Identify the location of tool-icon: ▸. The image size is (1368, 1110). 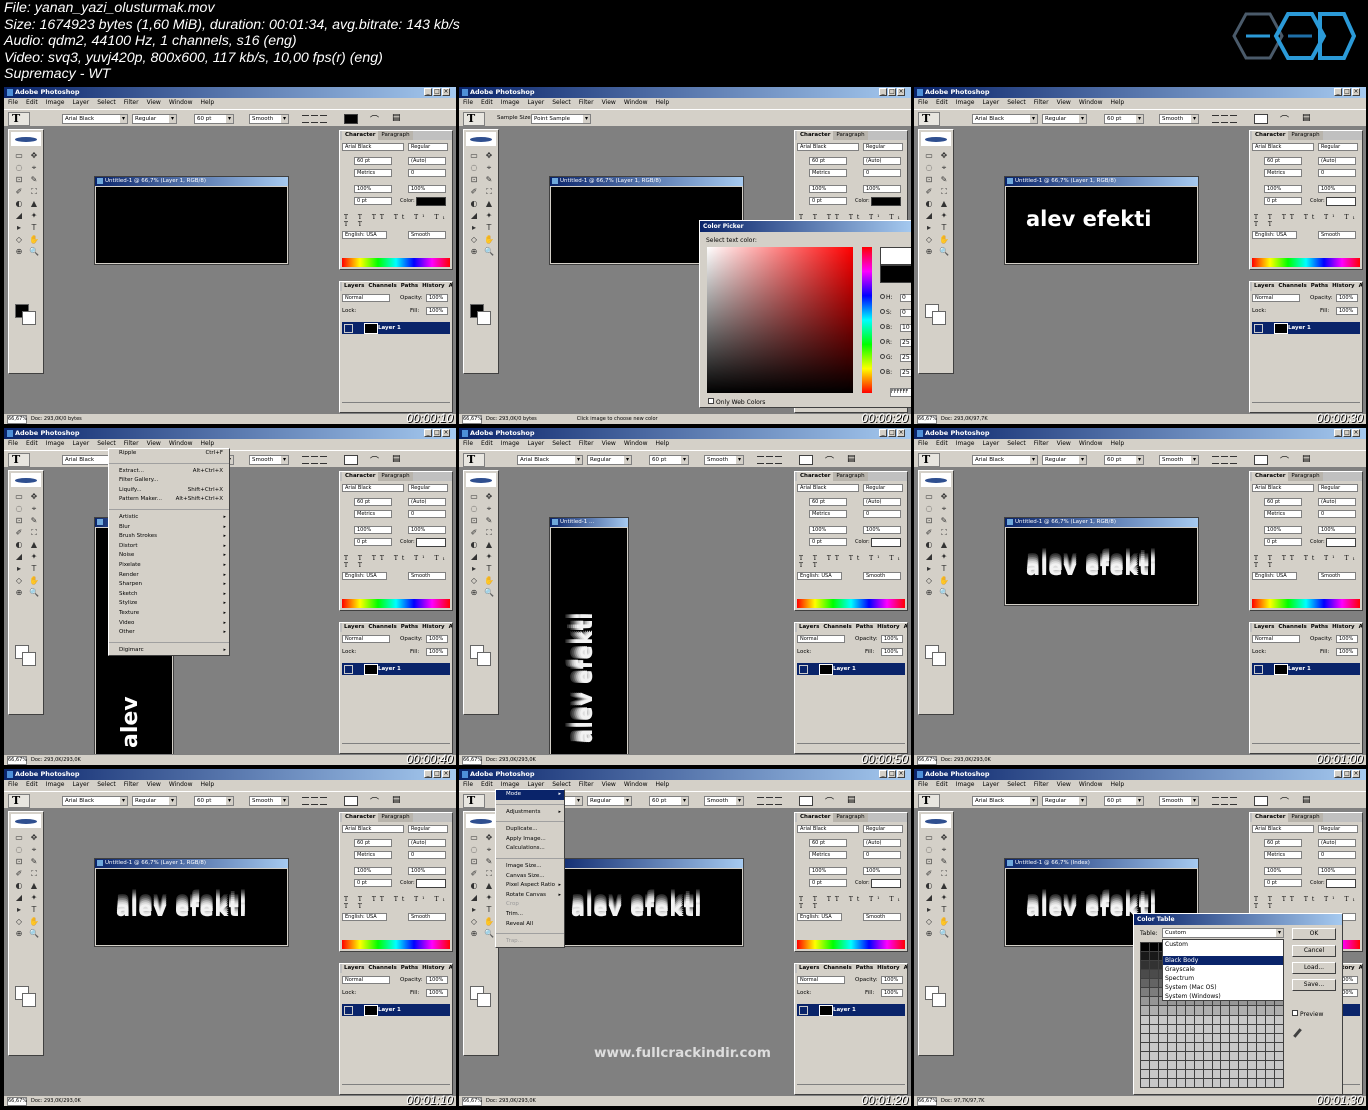
(19, 909).